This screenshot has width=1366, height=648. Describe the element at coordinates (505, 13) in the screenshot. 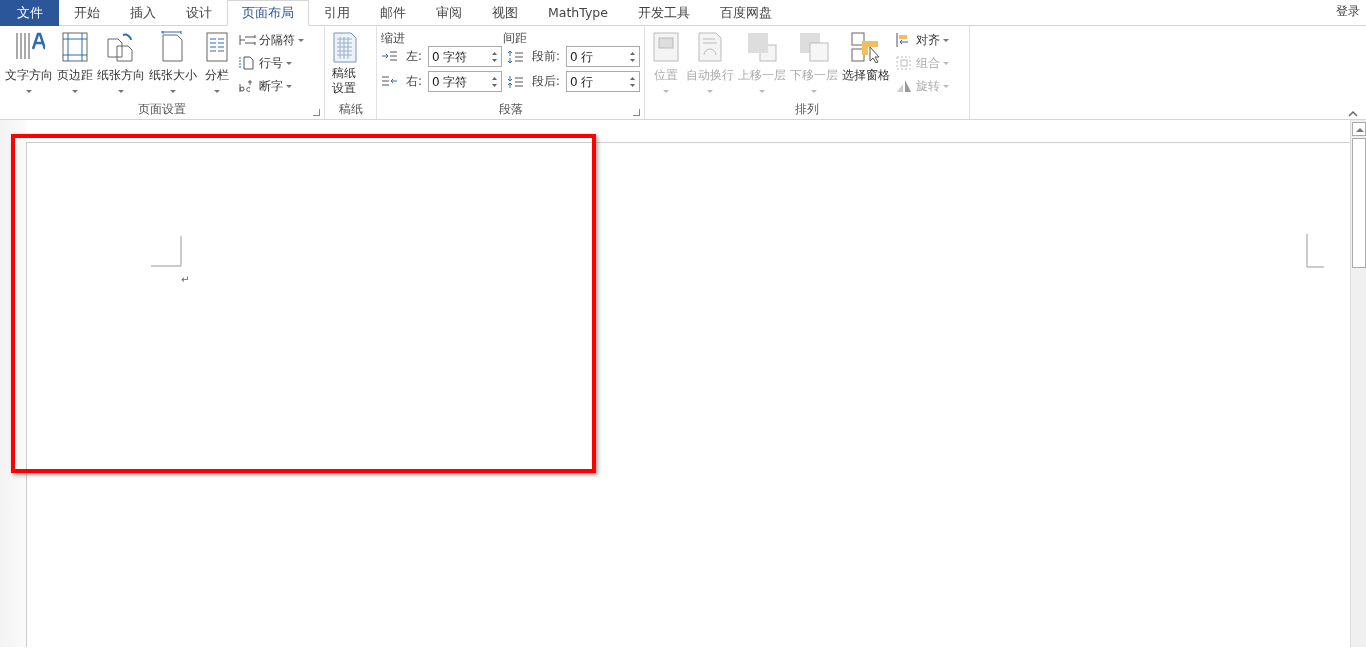

I see `ribbon-tab: 视图` at that location.